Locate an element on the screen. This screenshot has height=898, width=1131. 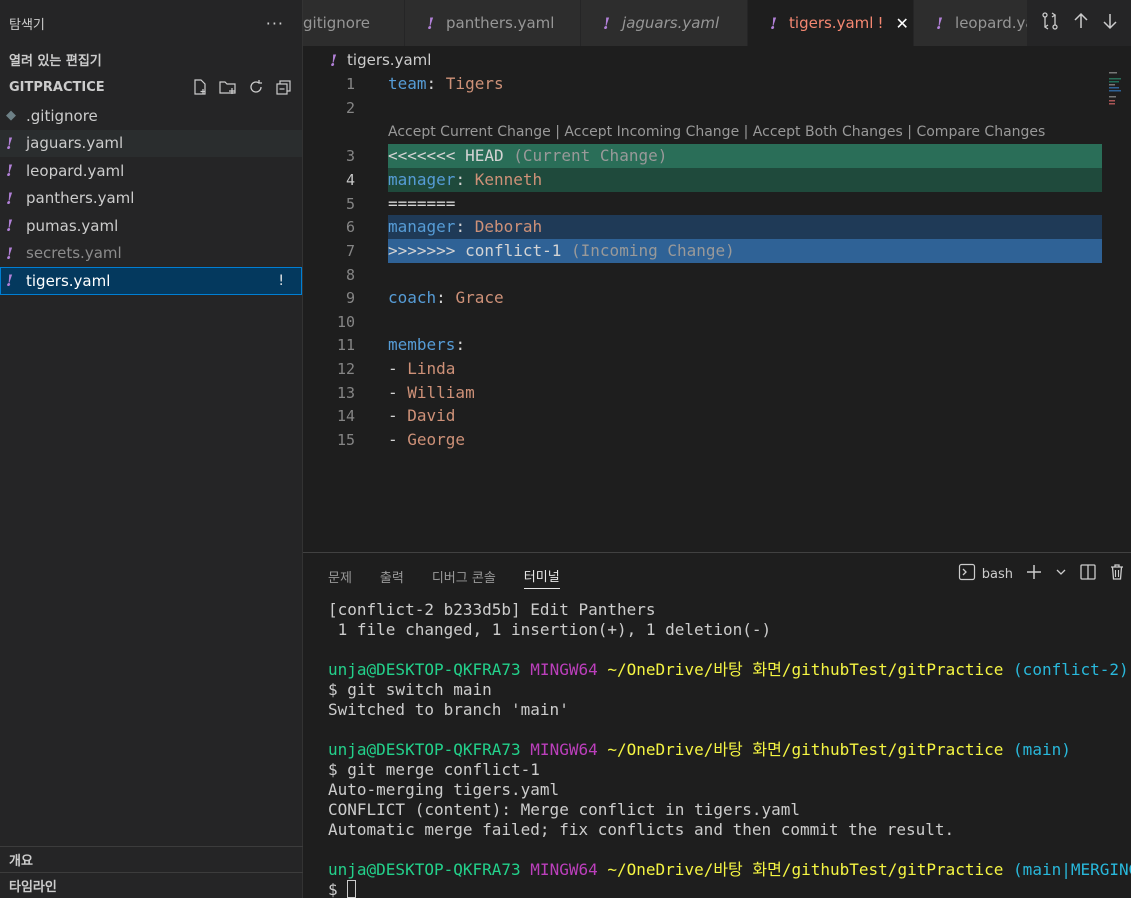
code-line: 3 <<<<<<< HEAD (Current Change) is located at coordinates (703, 156).